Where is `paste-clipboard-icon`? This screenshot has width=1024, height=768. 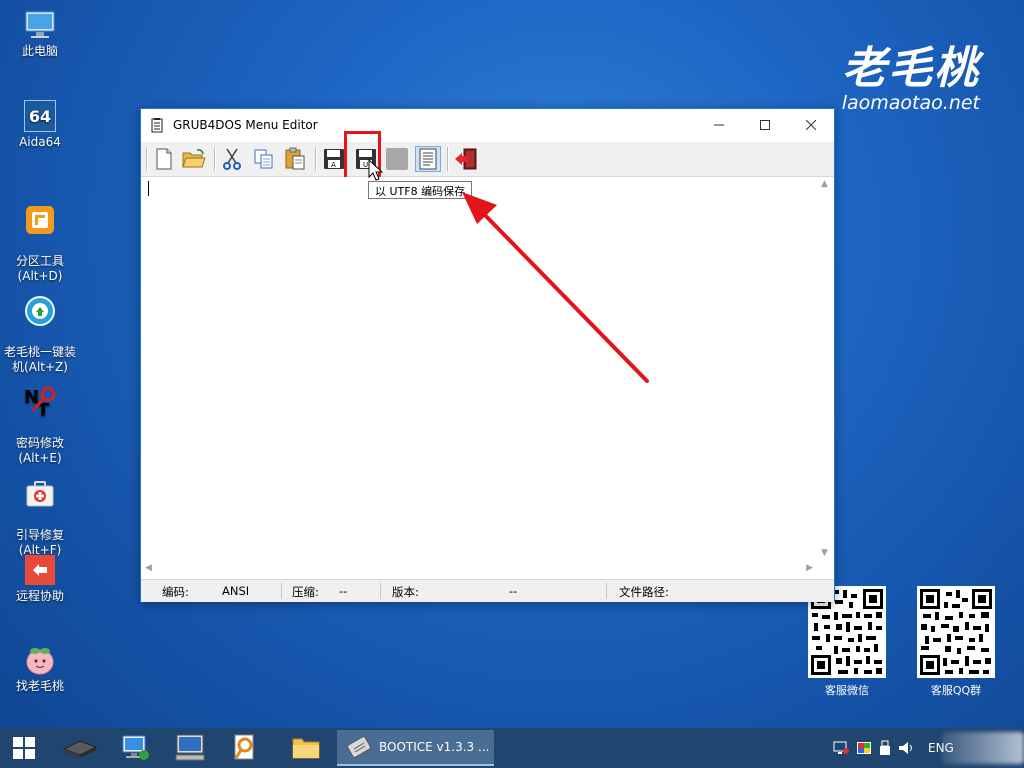
paste-clipboard-icon is located at coordinates (295, 158).